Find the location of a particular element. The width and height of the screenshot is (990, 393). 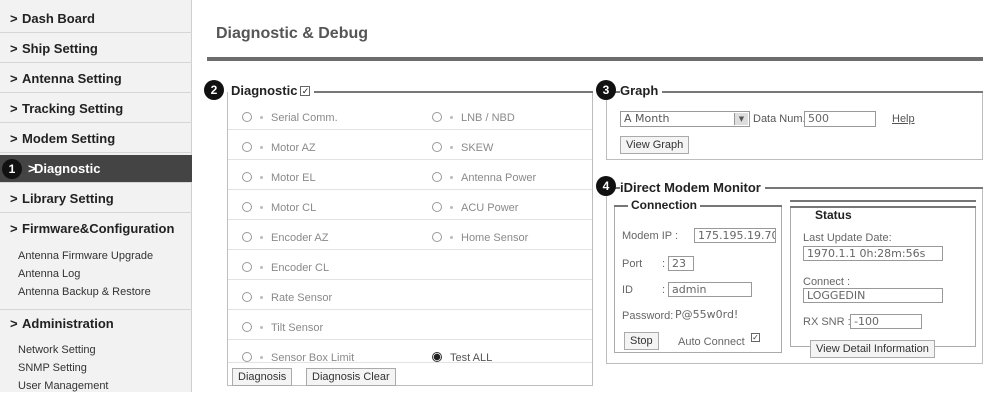

diagnostic-legend: Diagnostic ✓ is located at coordinates (273, 90).